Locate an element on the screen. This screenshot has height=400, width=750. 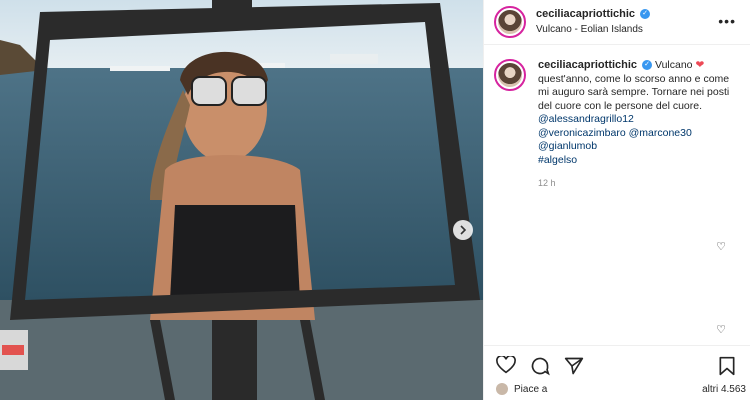
next-photo-button is located at coordinates (463, 230).